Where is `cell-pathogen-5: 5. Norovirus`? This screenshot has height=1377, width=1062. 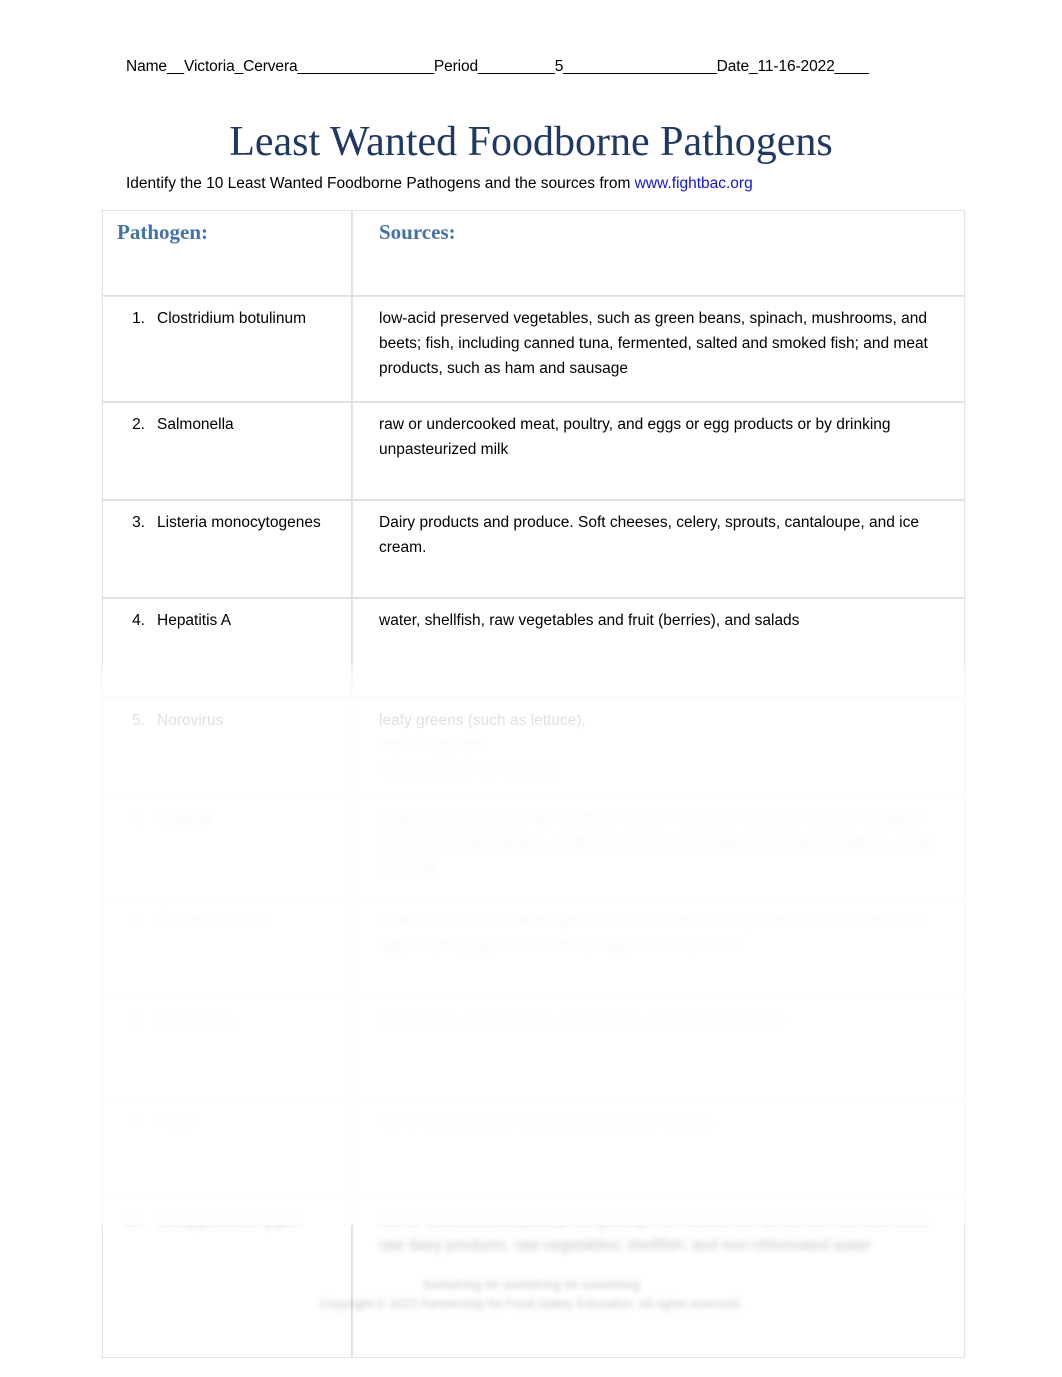 cell-pathogen-5: 5. Norovirus is located at coordinates (227, 747).